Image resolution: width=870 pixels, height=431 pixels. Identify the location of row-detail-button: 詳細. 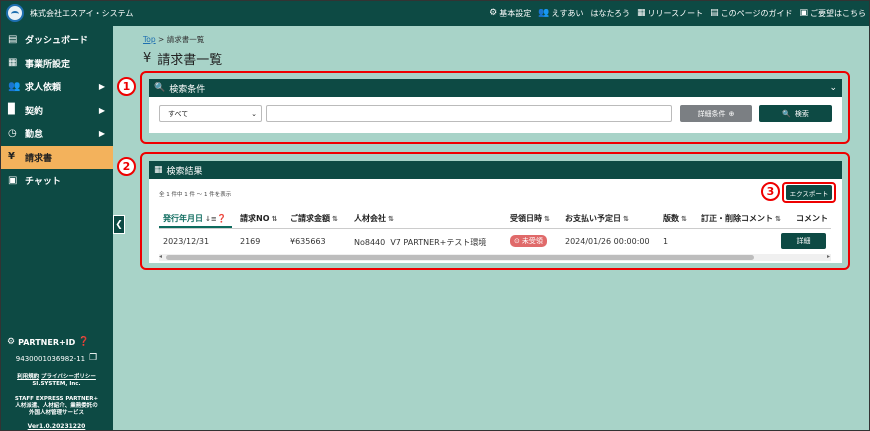
(803, 241).